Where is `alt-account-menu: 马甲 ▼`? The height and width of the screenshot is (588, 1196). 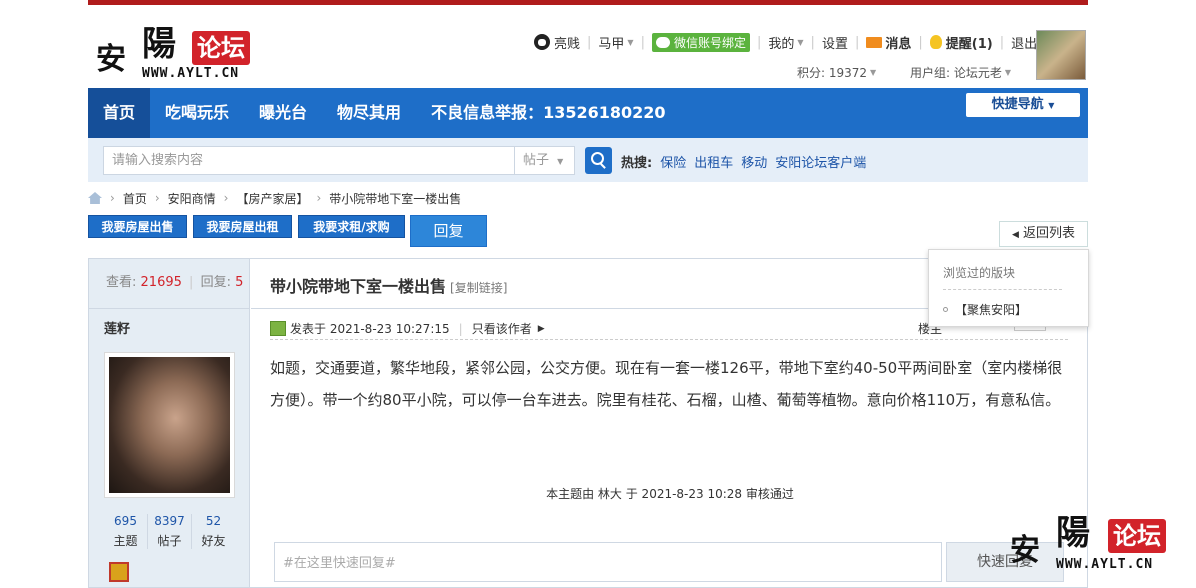
alt-account-menu: 马甲 ▼ is located at coordinates (615, 42).